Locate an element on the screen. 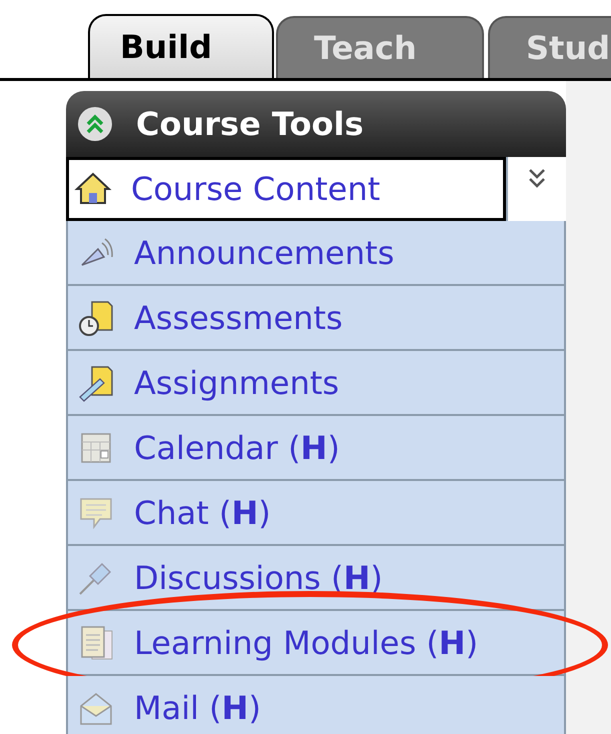  menu-item: Mail (H) is located at coordinates (316, 705).